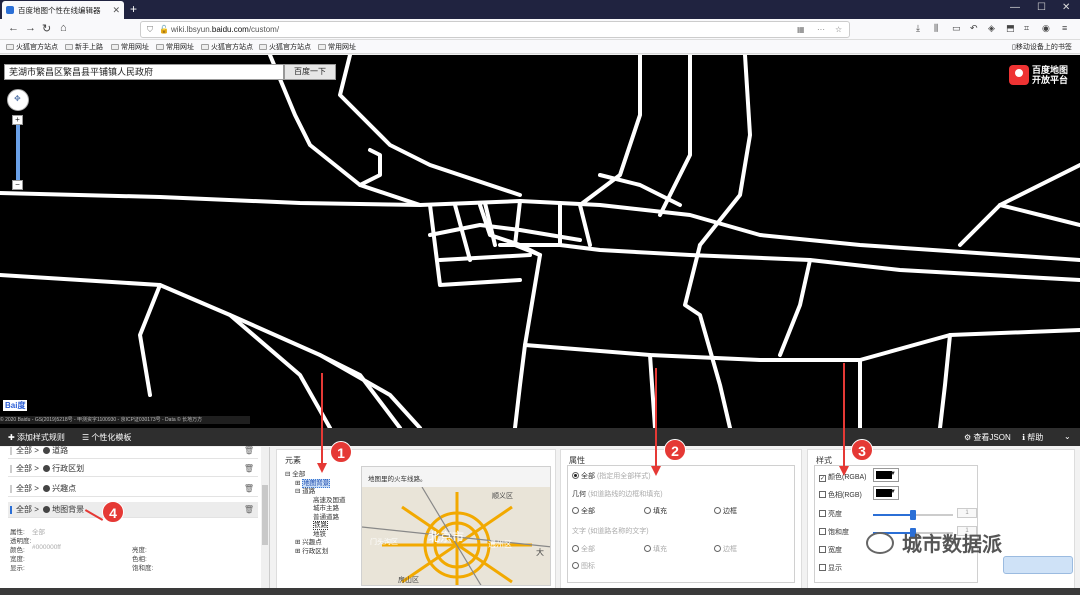  I want to click on hue-picker: ▼, so click(886, 493).